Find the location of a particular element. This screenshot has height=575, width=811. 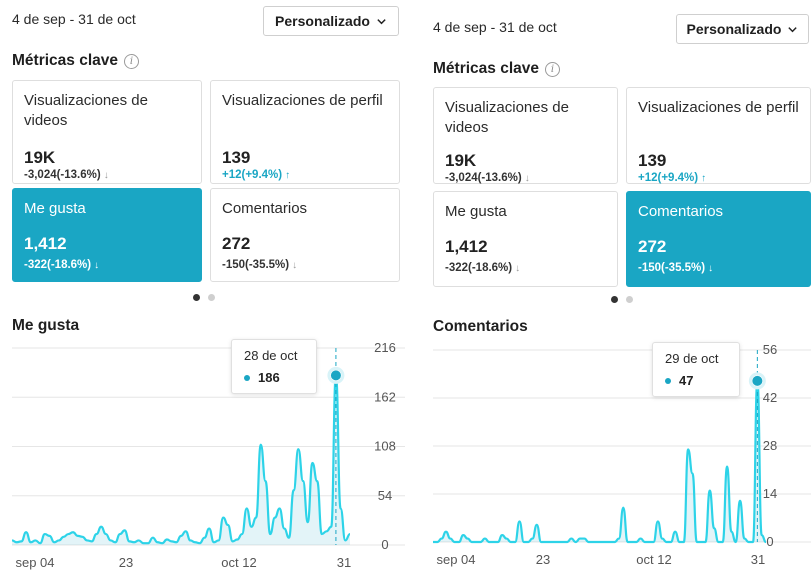

series-area is located at coordinates (599, 461).